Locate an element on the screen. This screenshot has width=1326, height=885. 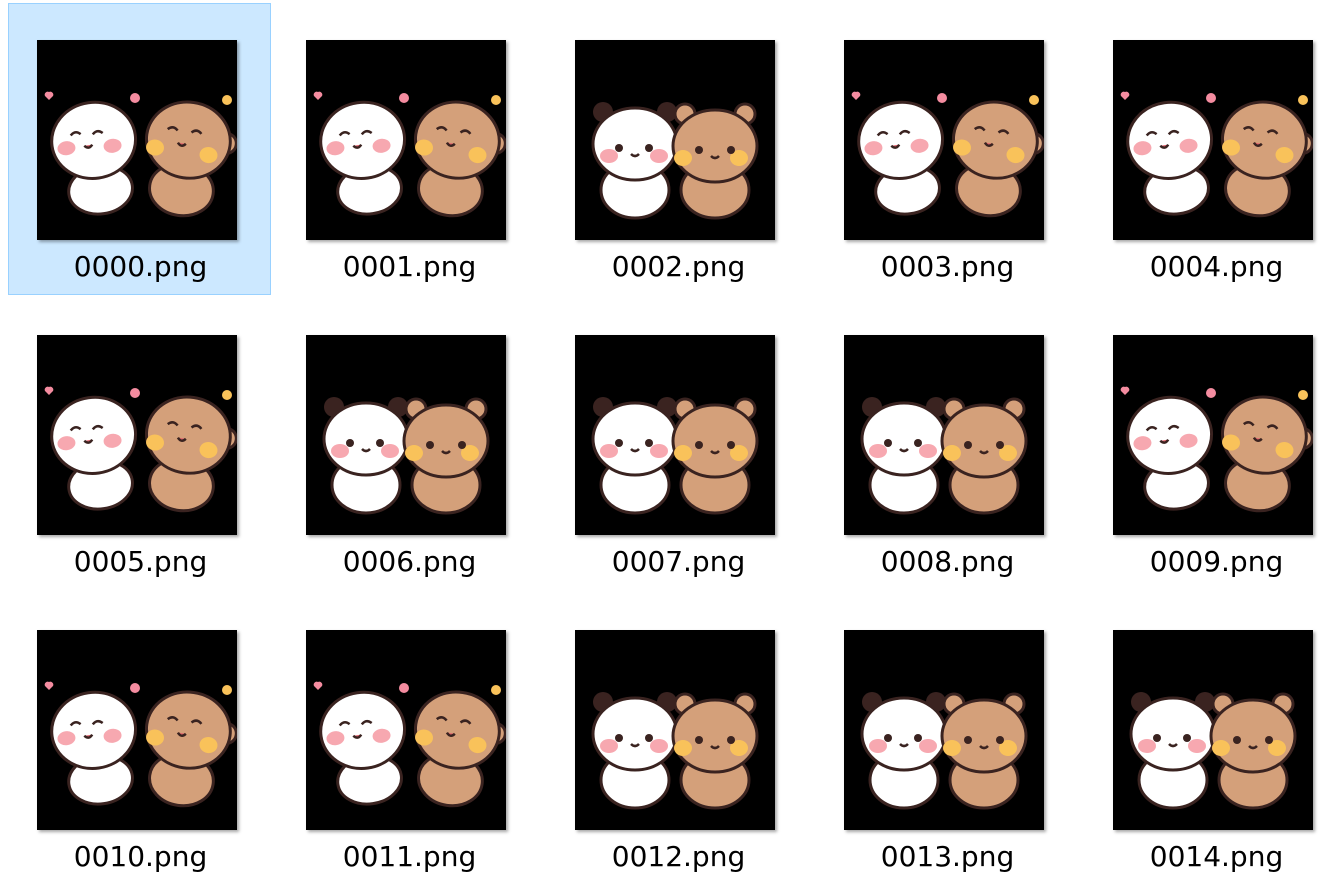
file-item: 0008.png is located at coordinates (946, 444).